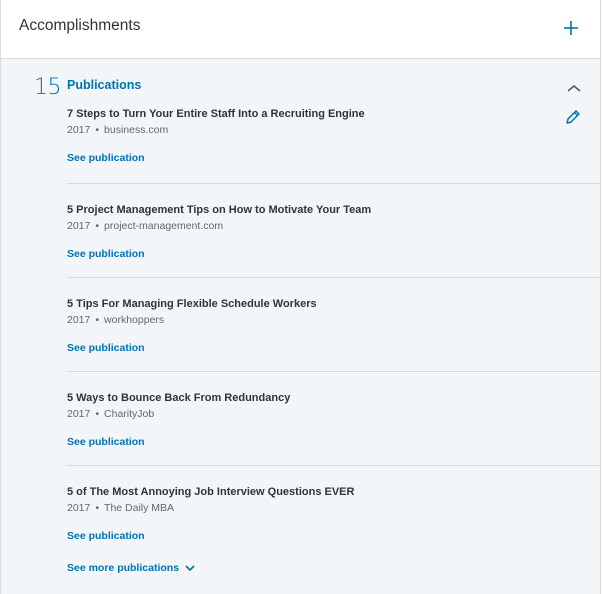 This screenshot has width=603, height=594. I want to click on publication-meta: 2017 • workhoppers, so click(333, 320).